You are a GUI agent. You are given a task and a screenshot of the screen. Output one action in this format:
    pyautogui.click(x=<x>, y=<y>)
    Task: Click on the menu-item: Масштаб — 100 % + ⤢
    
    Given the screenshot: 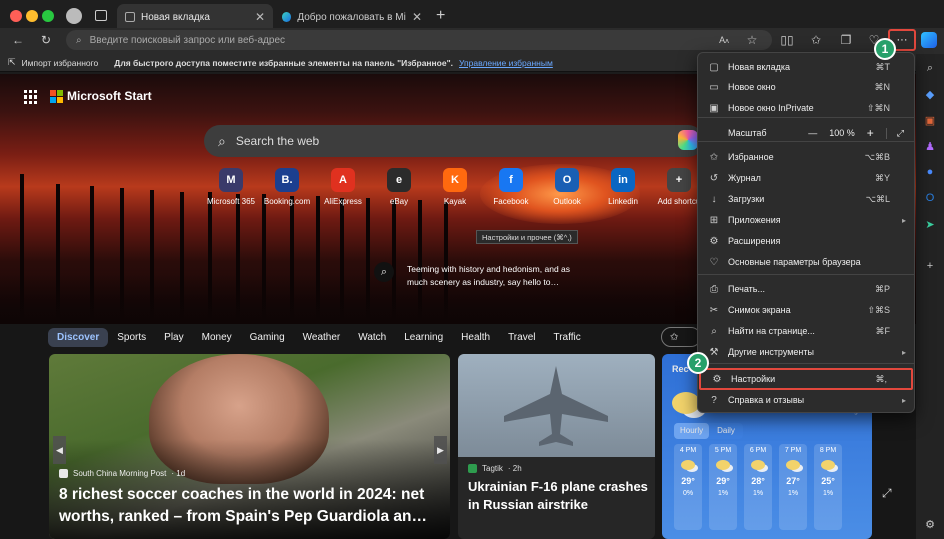 What is the action you would take?
    pyautogui.click(x=806, y=133)
    